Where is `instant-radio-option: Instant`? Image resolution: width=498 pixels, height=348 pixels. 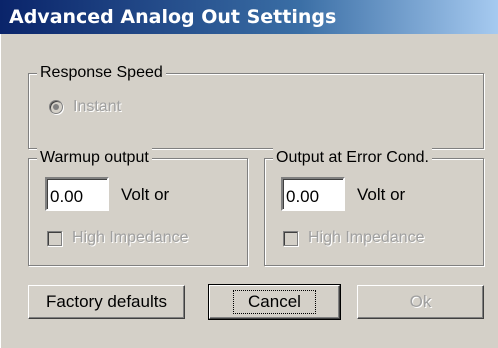
instant-radio-option: Instant is located at coordinates (85, 107).